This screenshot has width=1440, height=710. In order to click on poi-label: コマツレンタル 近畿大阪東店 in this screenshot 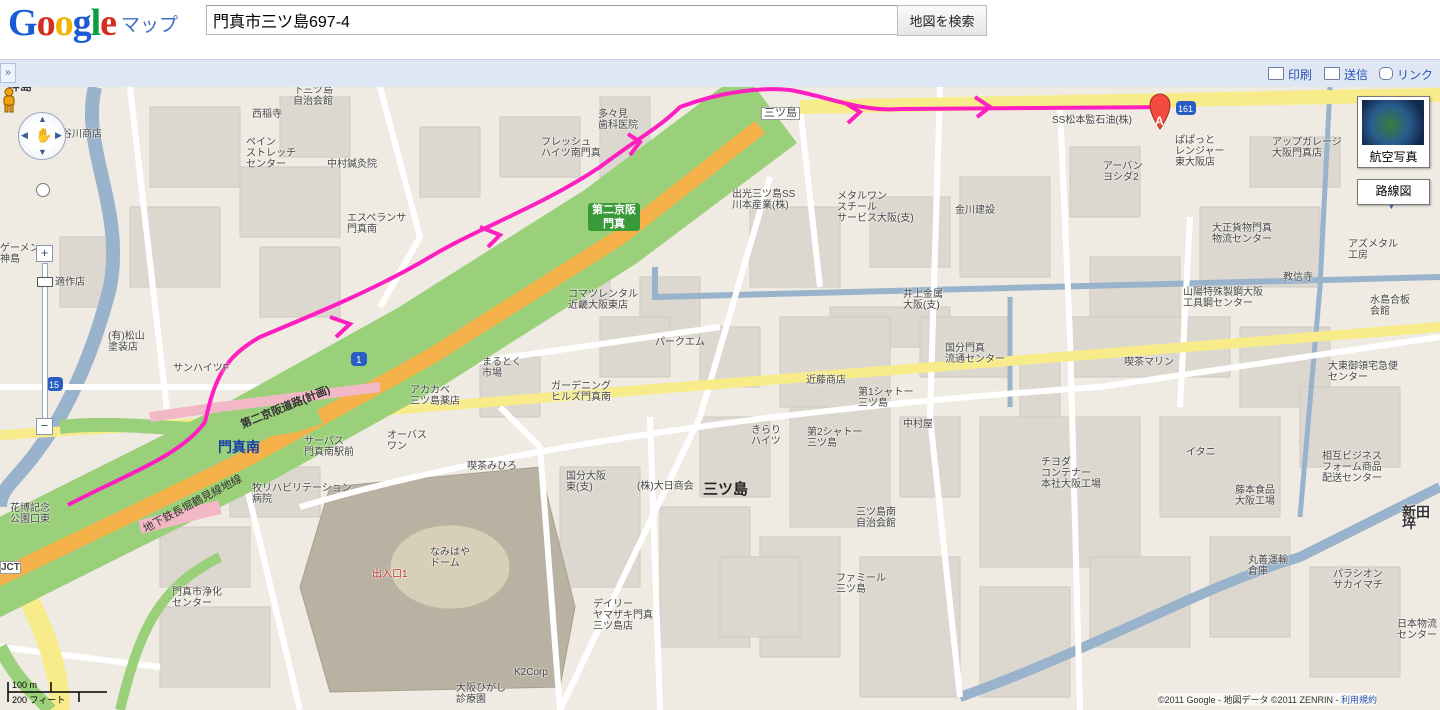, I will do `click(603, 300)`.